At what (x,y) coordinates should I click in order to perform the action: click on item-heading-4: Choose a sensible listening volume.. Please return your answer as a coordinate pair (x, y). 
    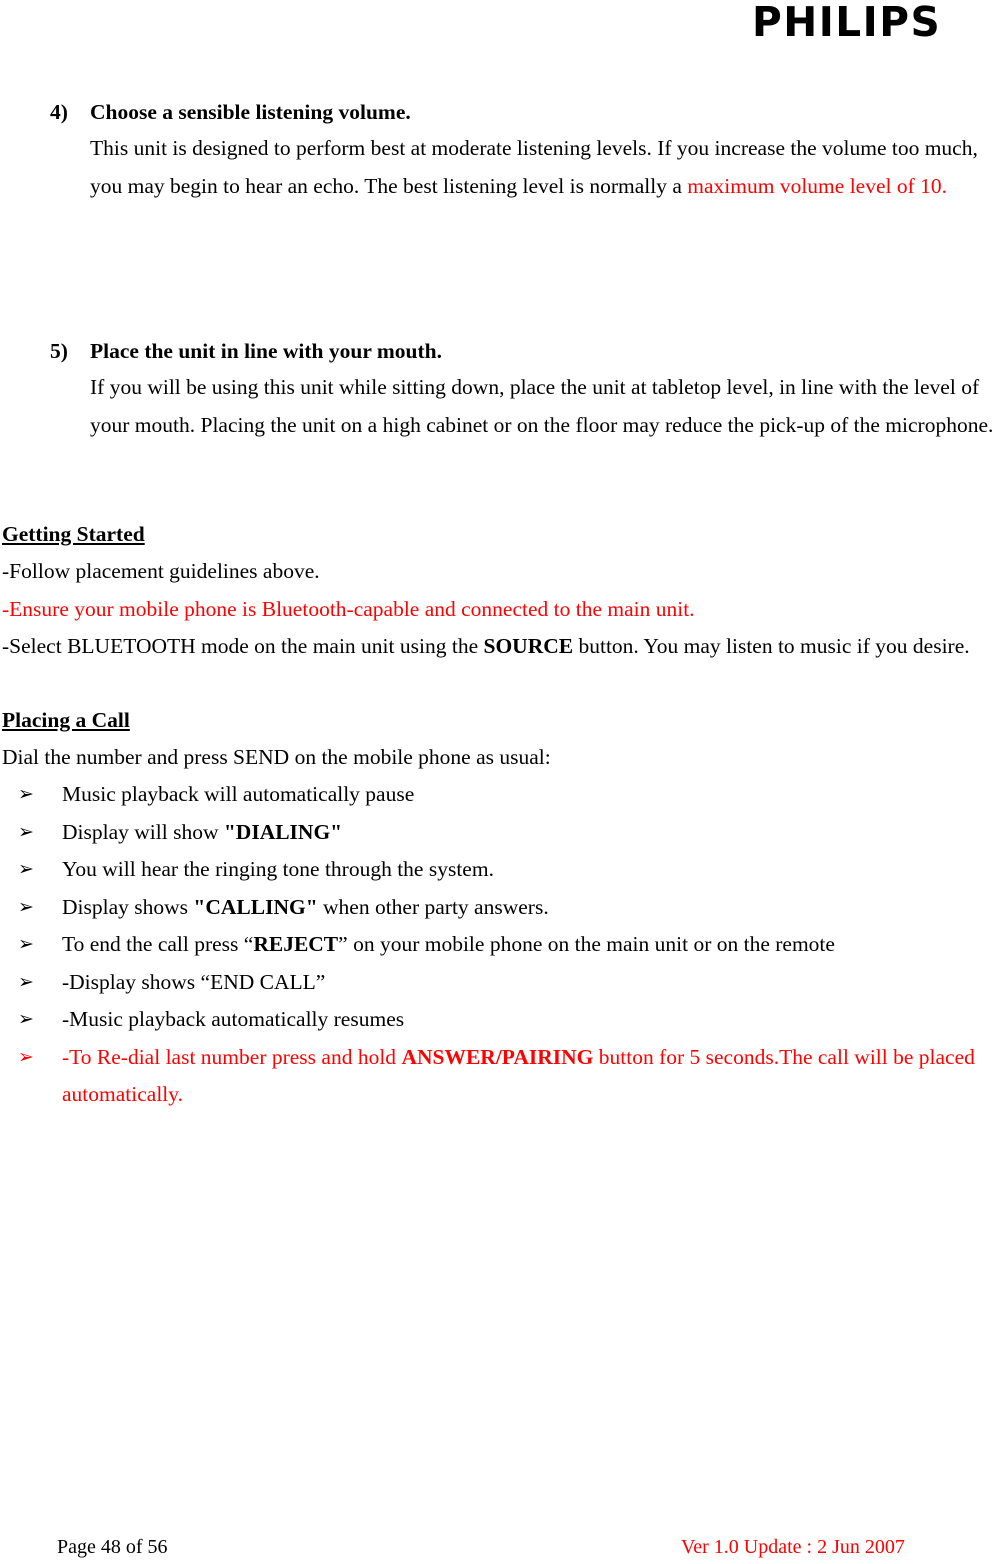
    Looking at the image, I should click on (250, 112).